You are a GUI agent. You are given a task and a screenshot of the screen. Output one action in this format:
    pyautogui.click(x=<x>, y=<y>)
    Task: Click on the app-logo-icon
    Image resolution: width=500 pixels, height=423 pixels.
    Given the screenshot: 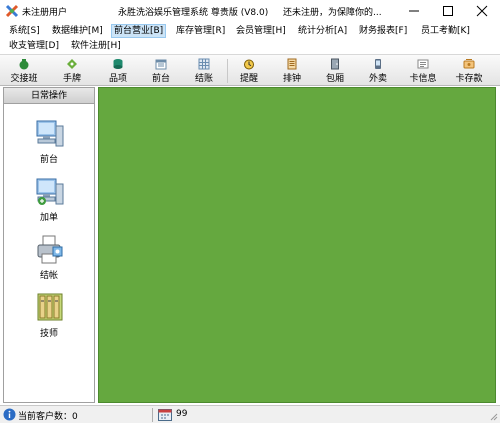 What is the action you would take?
    pyautogui.click(x=12, y=11)
    